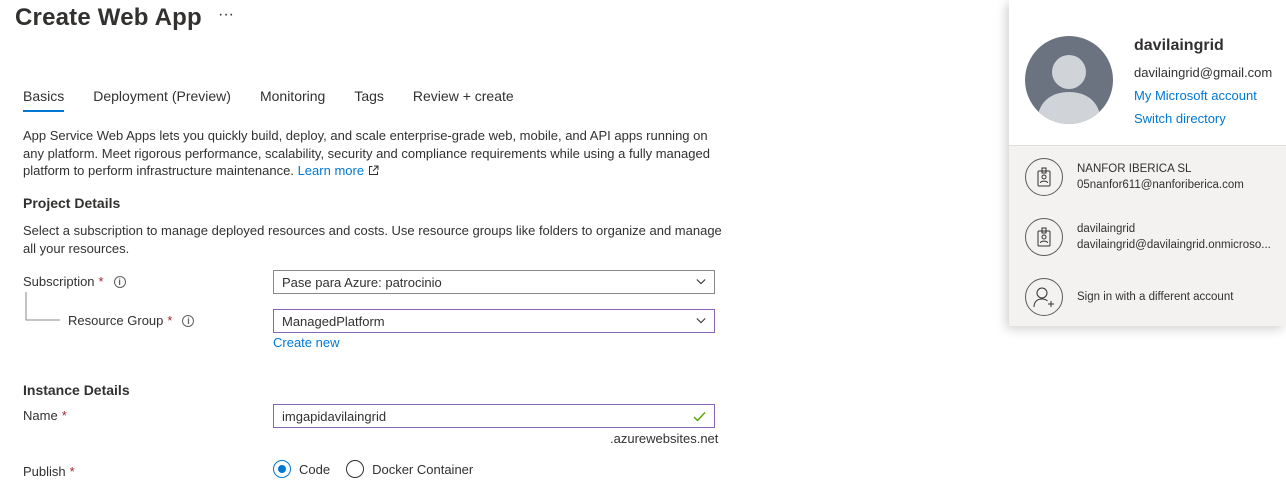 The height and width of the screenshot is (498, 1286). Describe the element at coordinates (1044, 297) in the screenshot. I see `add-person-icon` at that location.